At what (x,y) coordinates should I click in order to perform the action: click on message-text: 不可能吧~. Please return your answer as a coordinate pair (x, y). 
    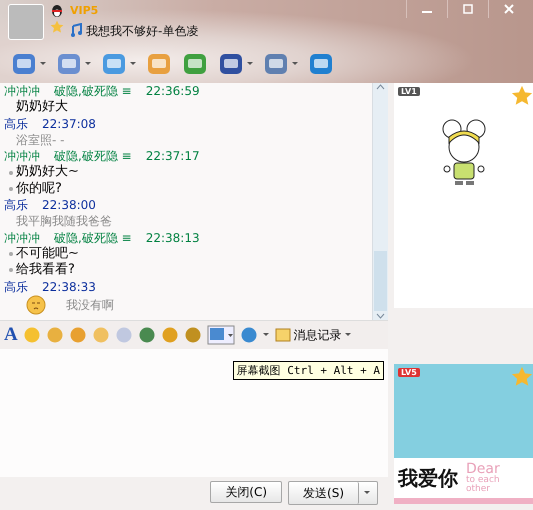
    Looking at the image, I should click on (47, 254).